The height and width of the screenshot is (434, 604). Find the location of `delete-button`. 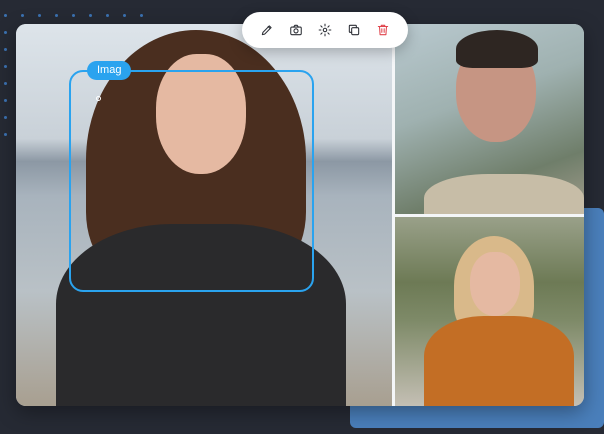

delete-button is located at coordinates (383, 30).